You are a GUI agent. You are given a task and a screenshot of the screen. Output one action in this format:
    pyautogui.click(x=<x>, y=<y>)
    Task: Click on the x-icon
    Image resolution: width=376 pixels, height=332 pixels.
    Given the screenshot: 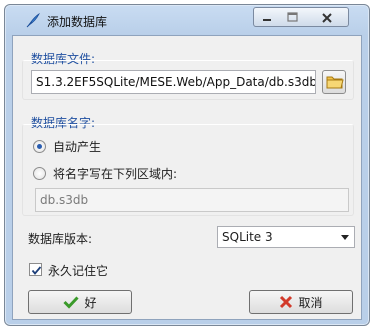 What is the action you would take?
    pyautogui.click(x=286, y=302)
    